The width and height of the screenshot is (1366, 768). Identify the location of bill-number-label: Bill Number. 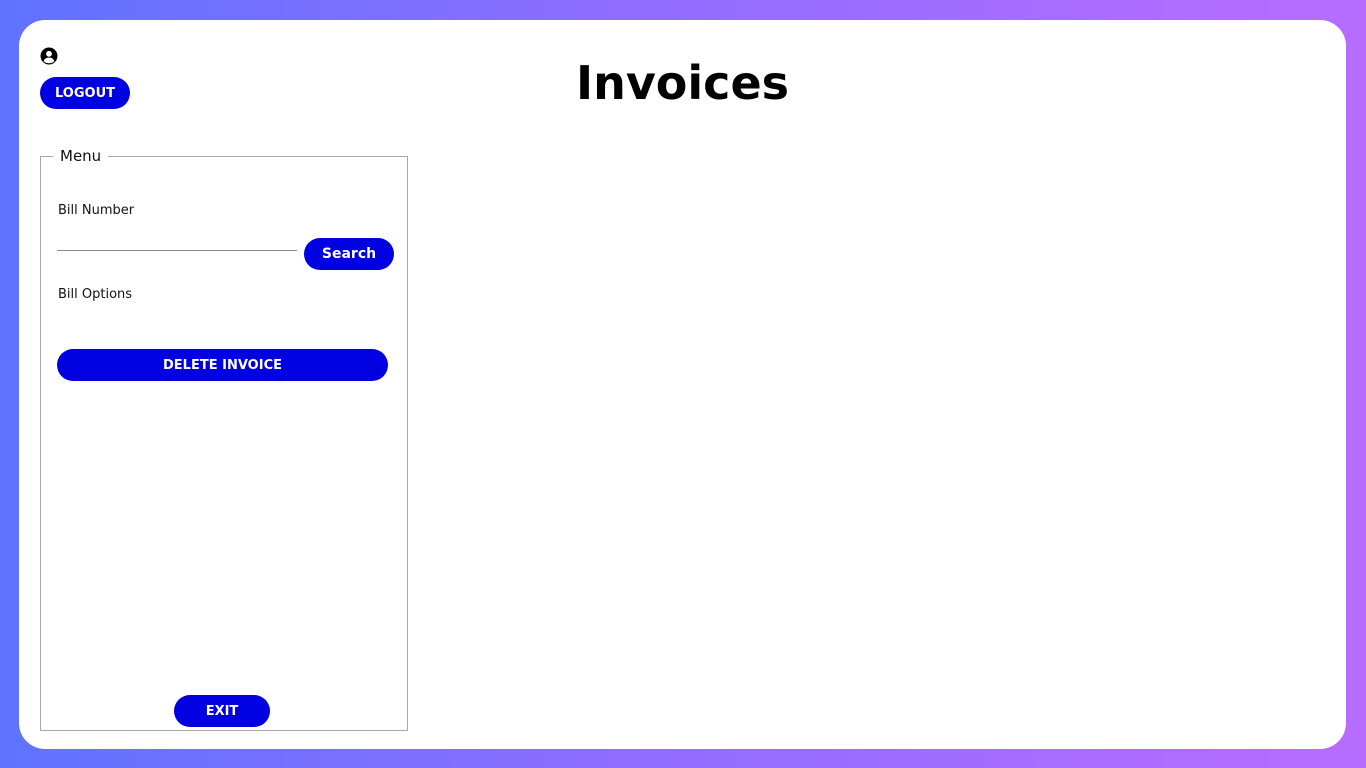
(96, 210).